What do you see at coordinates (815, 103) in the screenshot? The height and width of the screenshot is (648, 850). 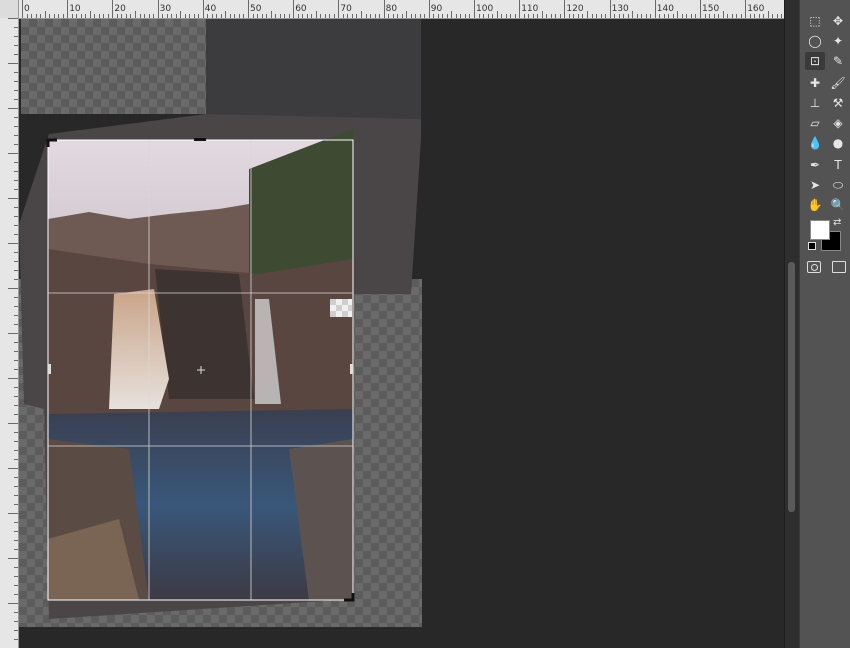 I see `clone-stamp-tool-icon: ⊥` at bounding box center [815, 103].